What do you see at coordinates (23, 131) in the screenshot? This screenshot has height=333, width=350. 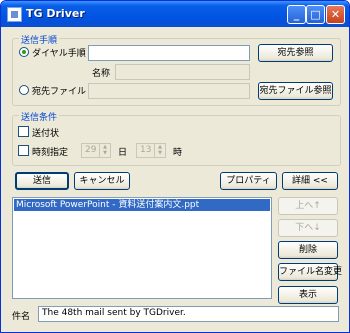 I see `cover-checkbox` at bounding box center [23, 131].